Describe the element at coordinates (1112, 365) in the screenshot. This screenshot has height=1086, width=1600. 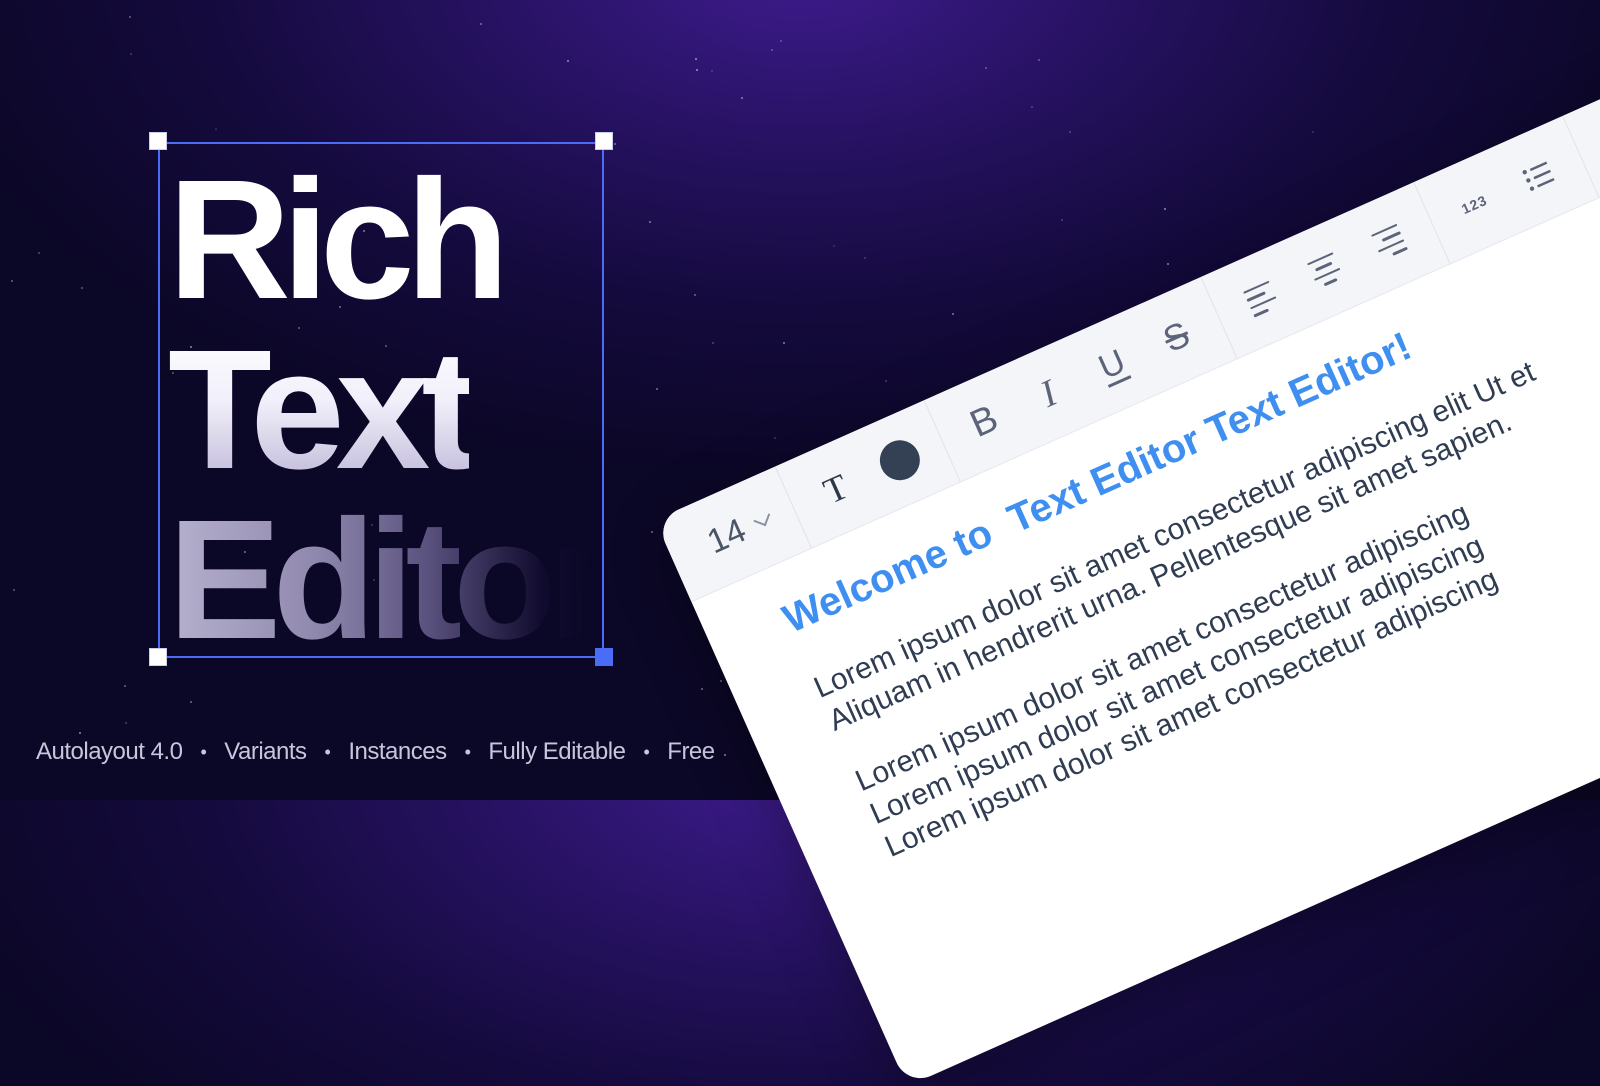
I see `underline-icon: U` at that location.